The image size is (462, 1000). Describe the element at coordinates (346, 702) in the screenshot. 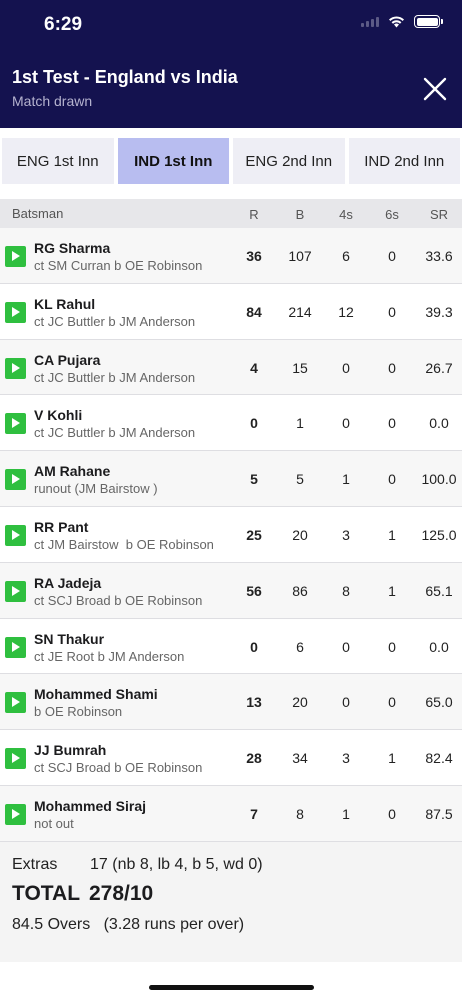

I see `fours-value: 0` at that location.